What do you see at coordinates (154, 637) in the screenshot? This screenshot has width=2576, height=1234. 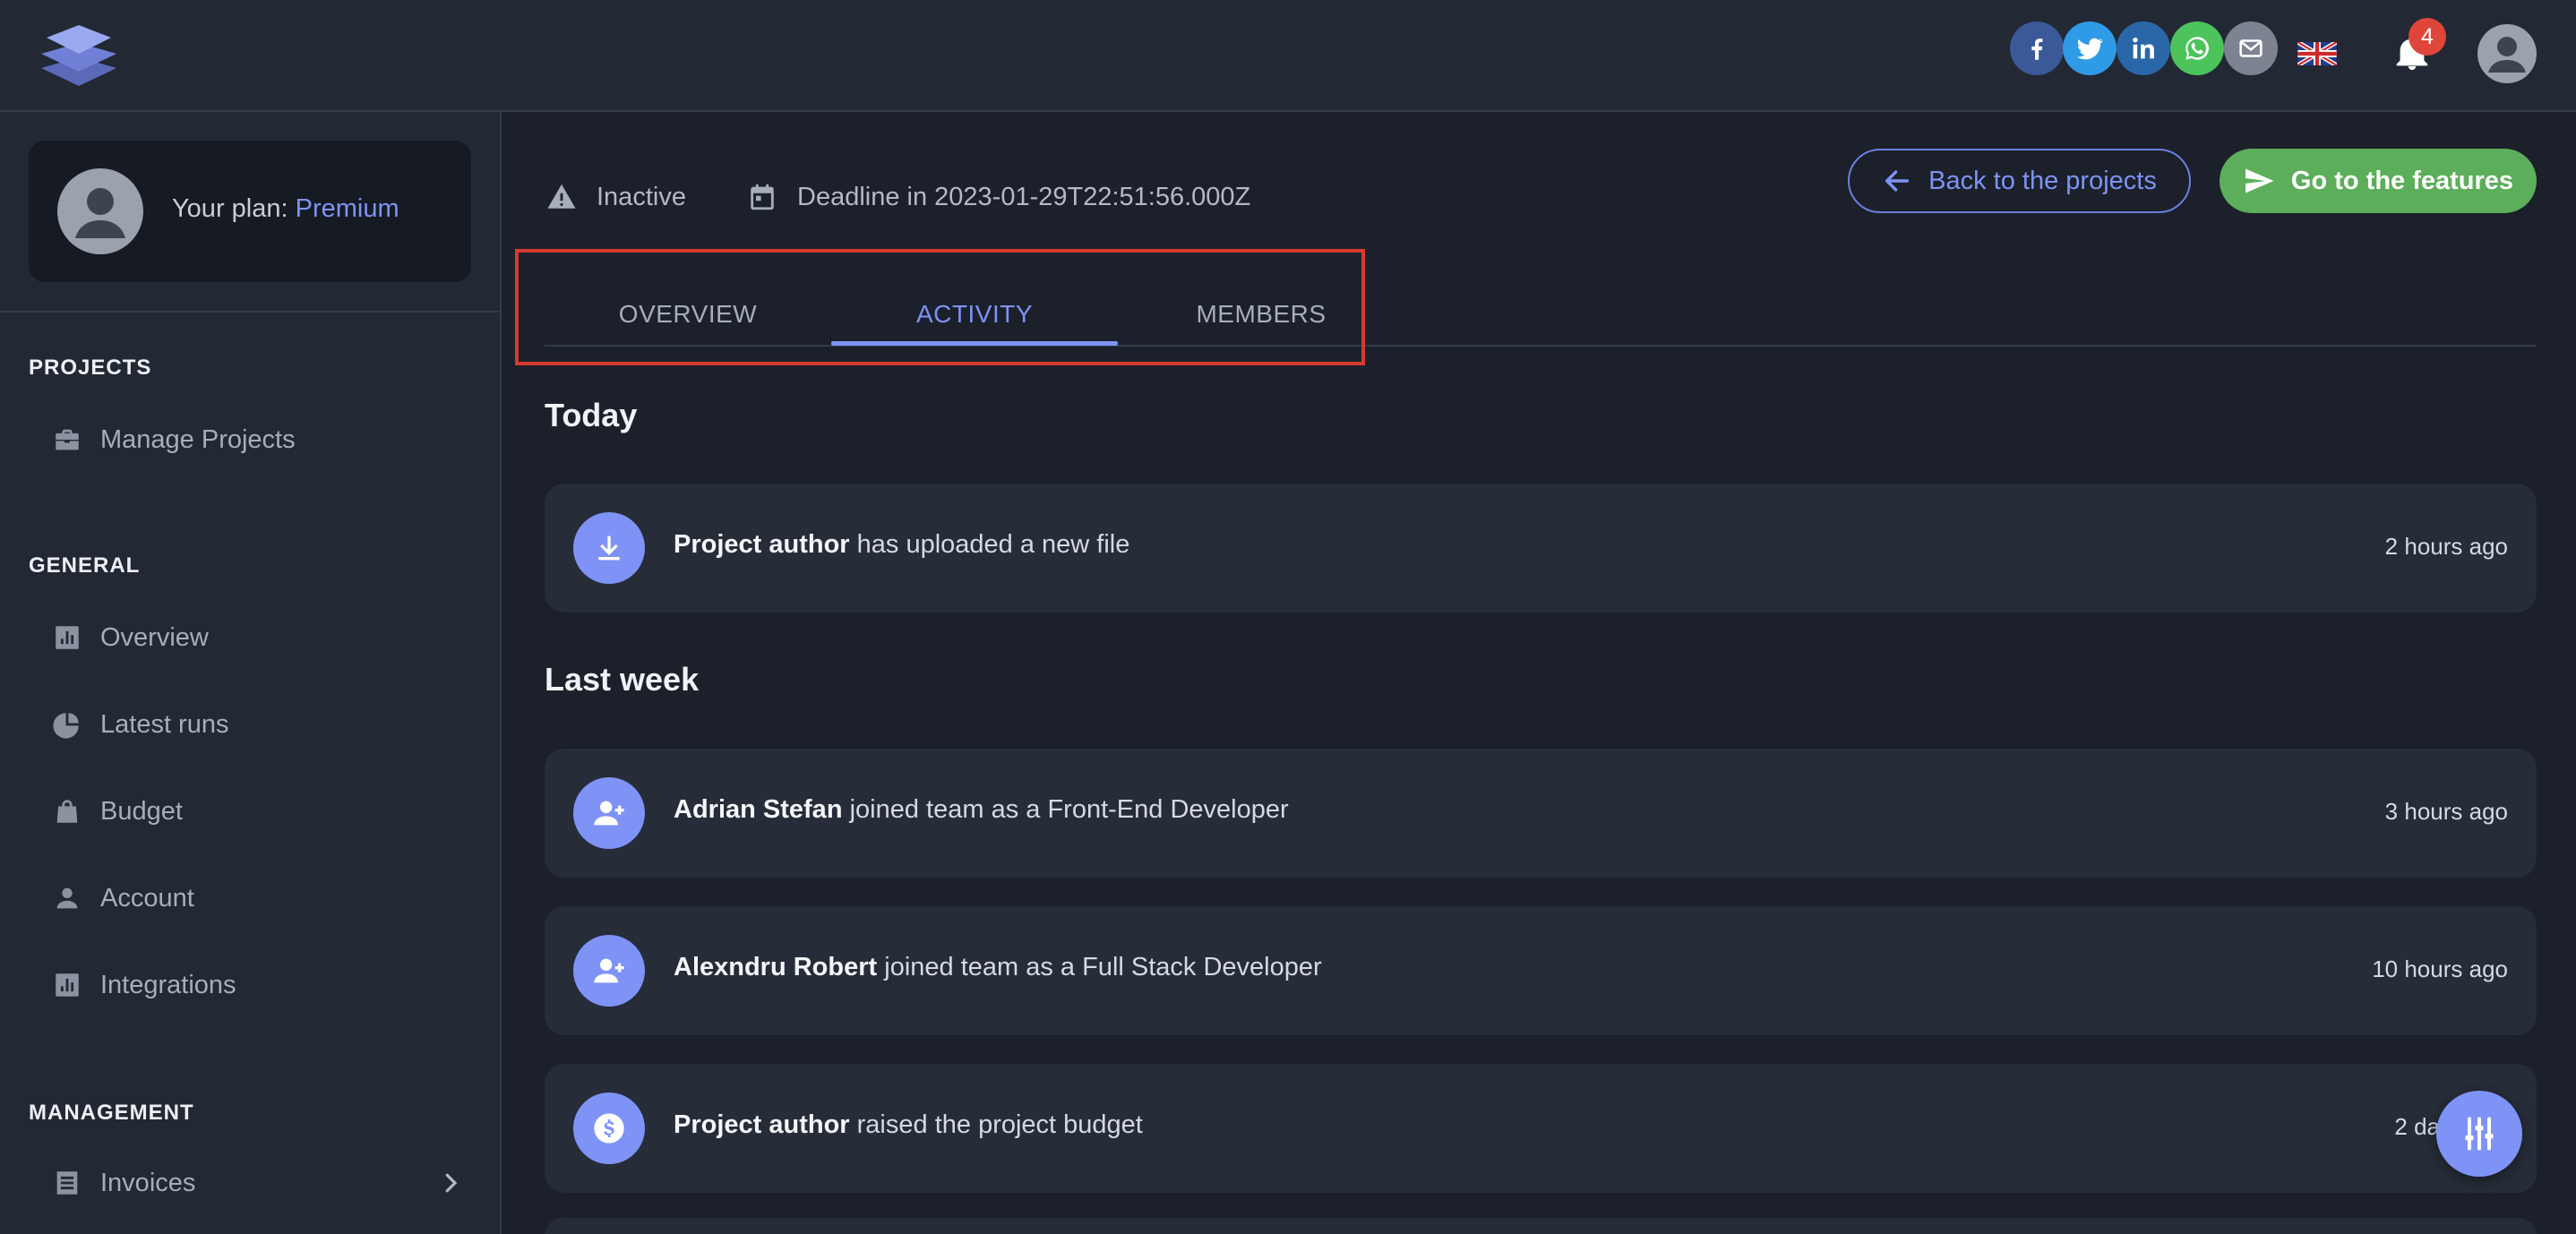 I see `sidebar-item-label: Overview` at bounding box center [154, 637].